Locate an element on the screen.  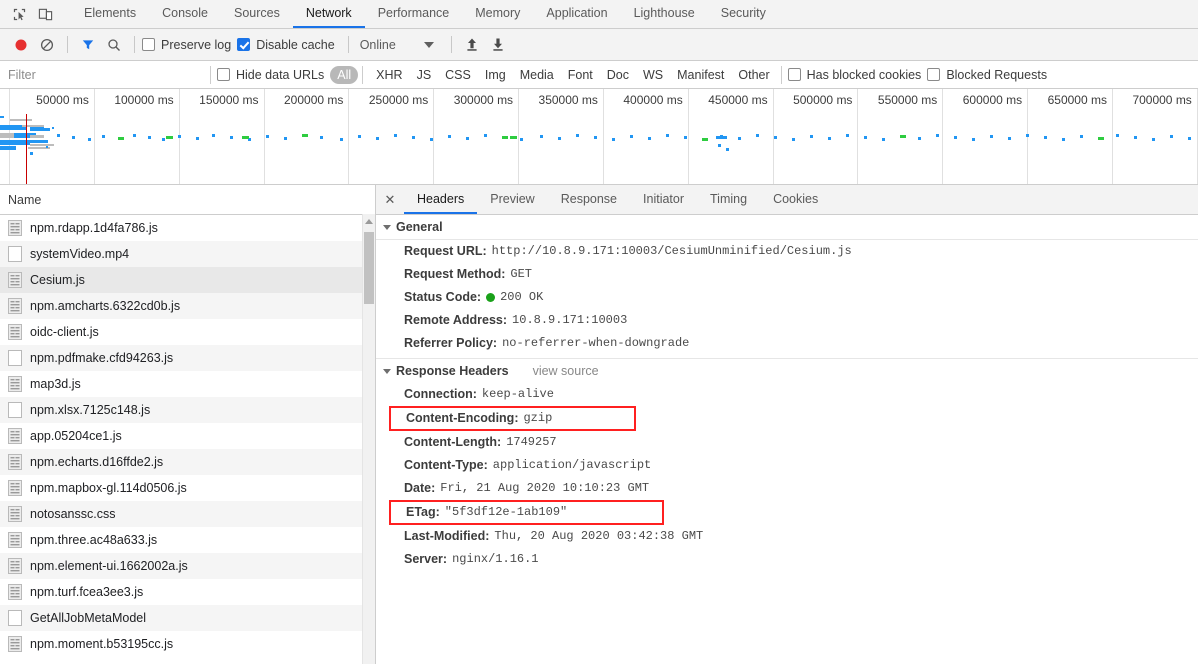
tab-network: Network is located at coordinates (328, 14).